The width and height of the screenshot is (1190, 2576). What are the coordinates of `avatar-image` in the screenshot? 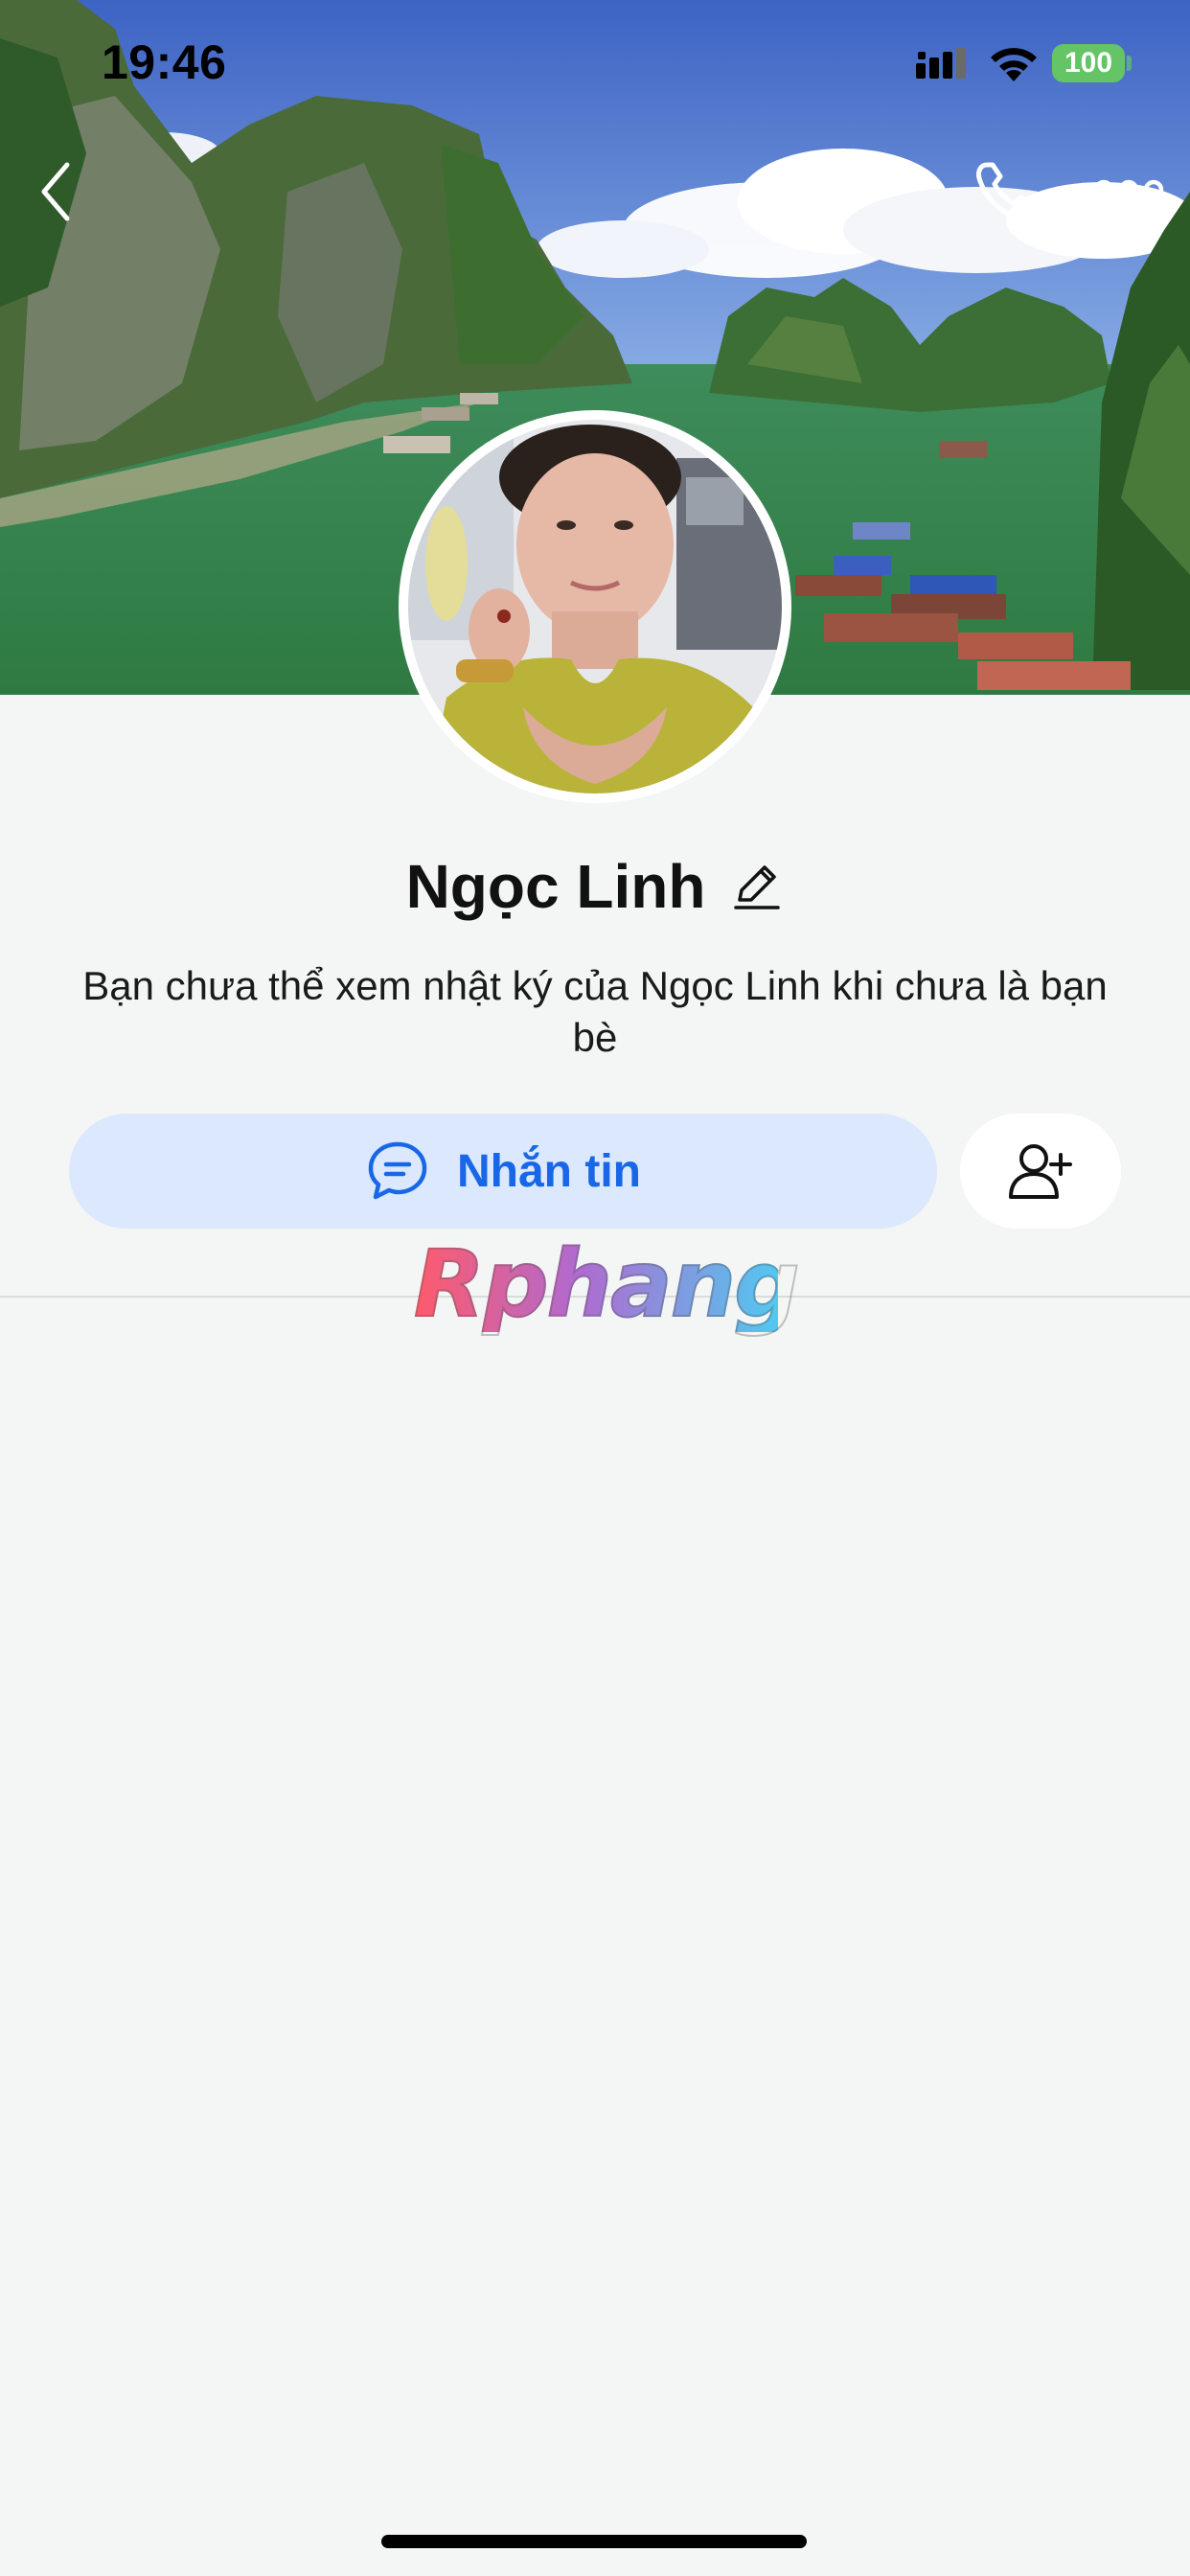 It's located at (595, 607).